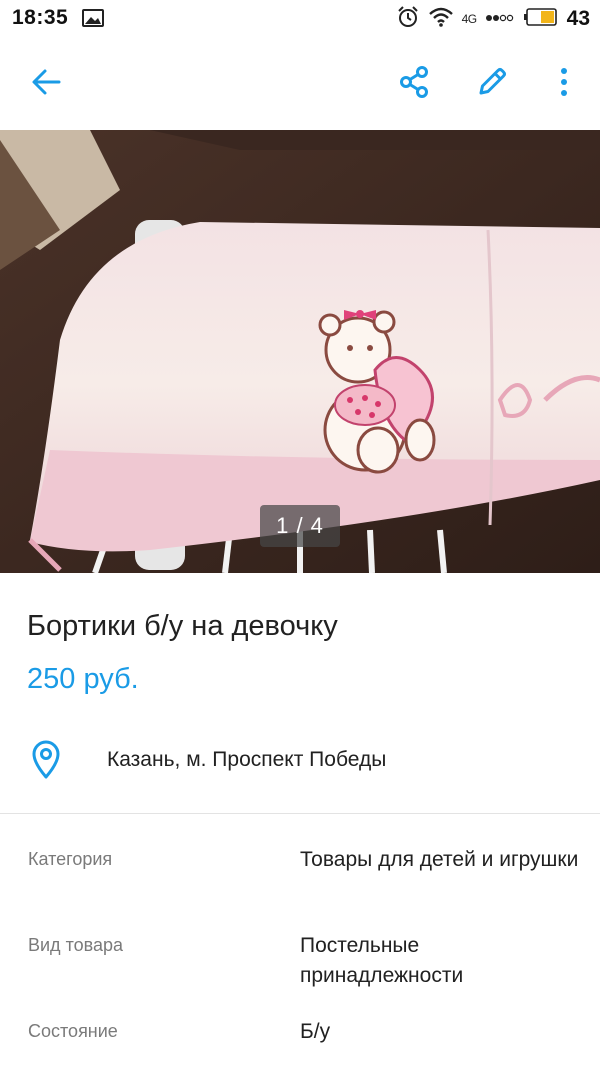 This screenshot has height=1065, width=600. What do you see at coordinates (300, 526) in the screenshot?
I see `photo-counter: 1 / 4` at bounding box center [300, 526].